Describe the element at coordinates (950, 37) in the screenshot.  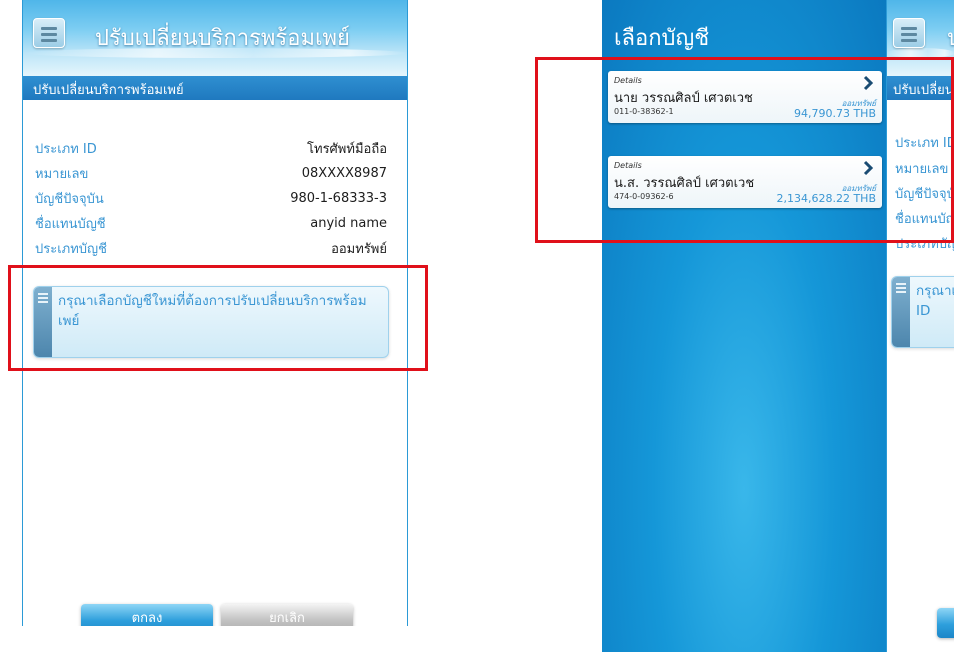
I see `page-title: ป` at that location.